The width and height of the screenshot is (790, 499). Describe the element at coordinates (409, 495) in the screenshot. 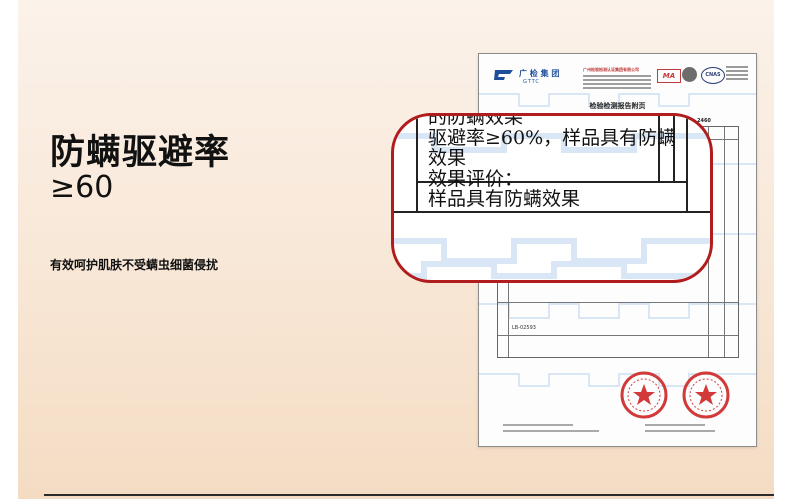

I see `bottom-divider` at that location.